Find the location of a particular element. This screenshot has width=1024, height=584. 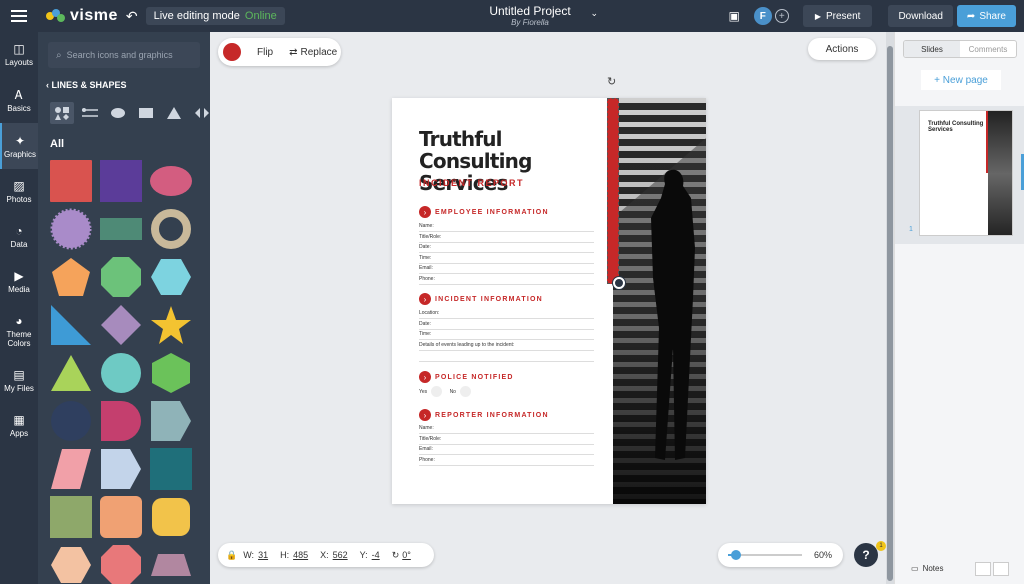

section-reporter: › REPORTER INFORMATION is located at coordinates (484, 415).